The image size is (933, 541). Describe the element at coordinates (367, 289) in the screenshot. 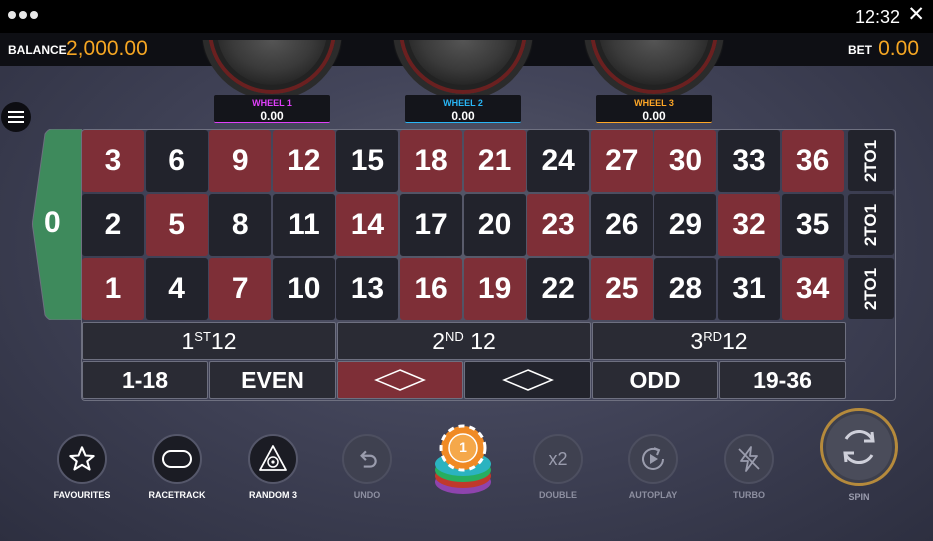

I see `number-cell: 13` at that location.